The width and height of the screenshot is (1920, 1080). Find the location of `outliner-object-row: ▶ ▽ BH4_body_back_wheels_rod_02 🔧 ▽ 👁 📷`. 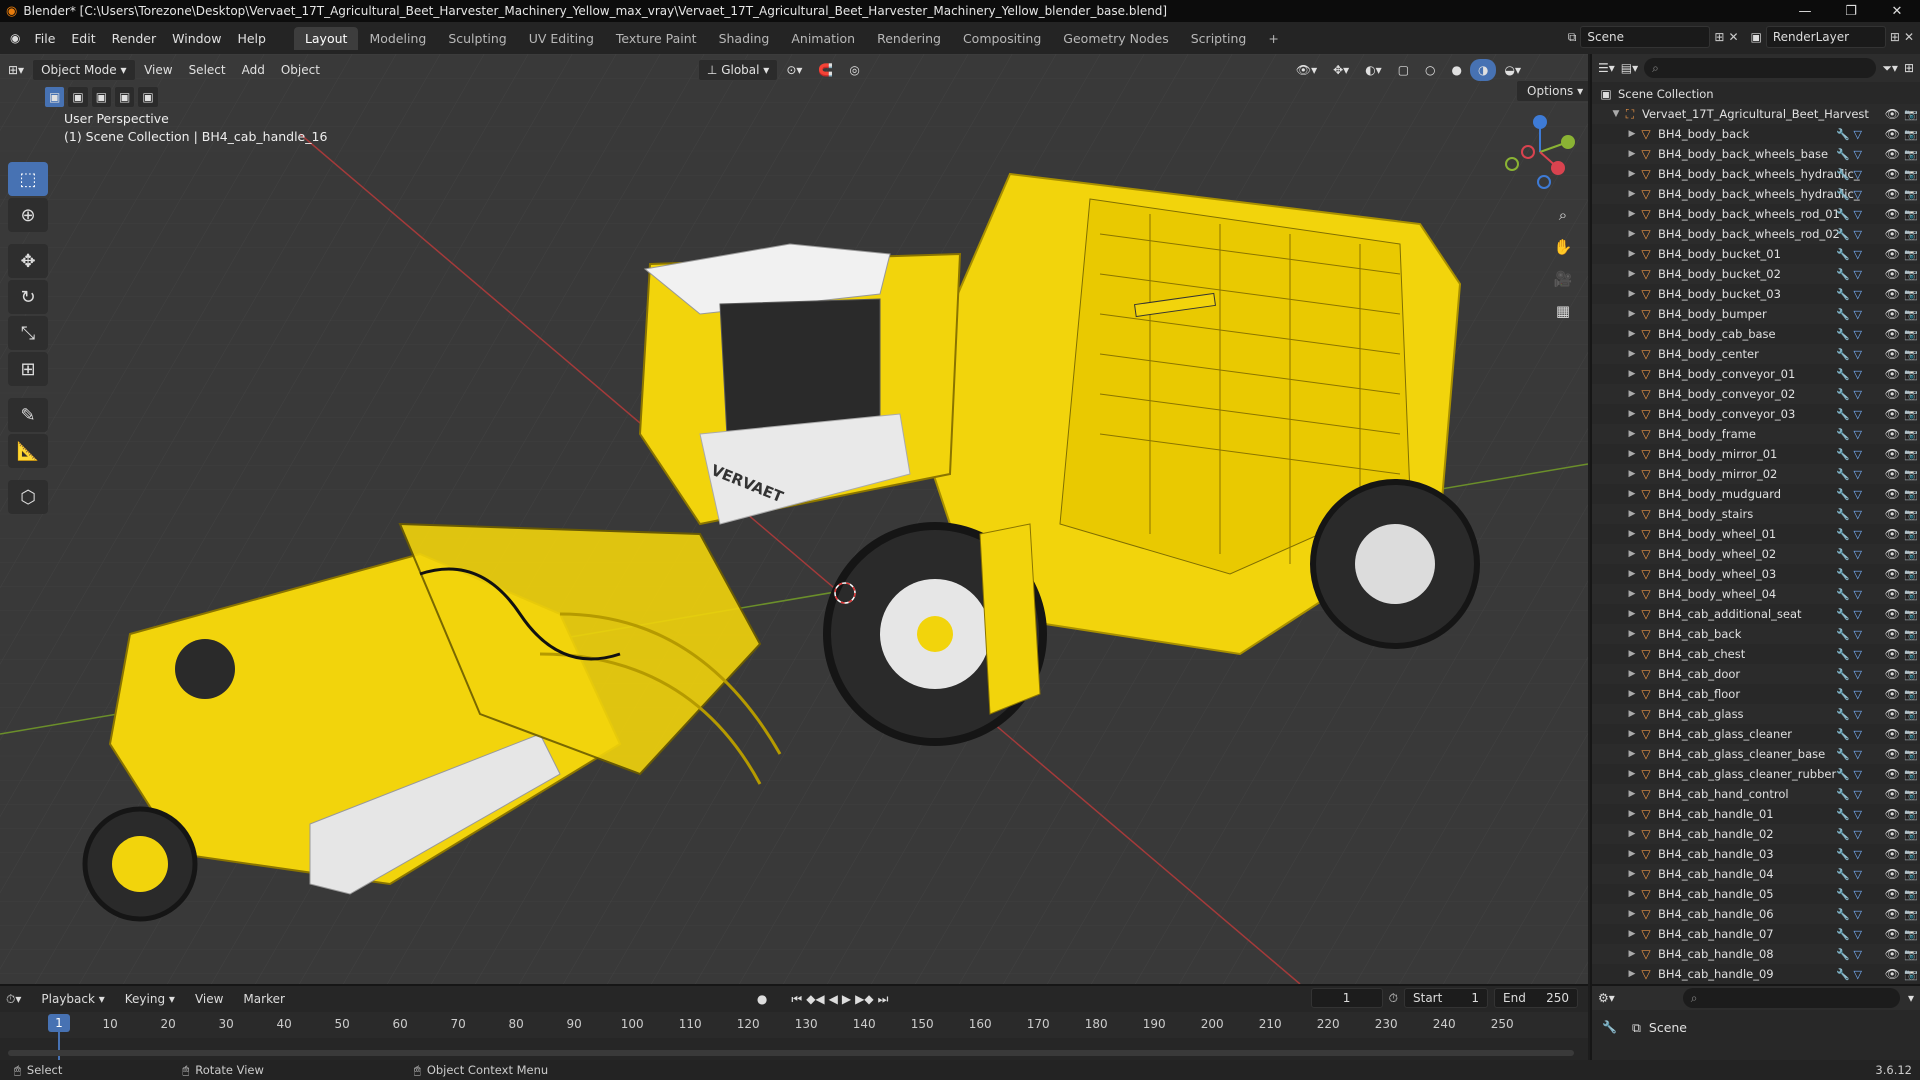

outliner-object-row: ▶ ▽ BH4_body_back_wheels_rod_02 🔧 ▽ 👁 📷 is located at coordinates (1756, 234).